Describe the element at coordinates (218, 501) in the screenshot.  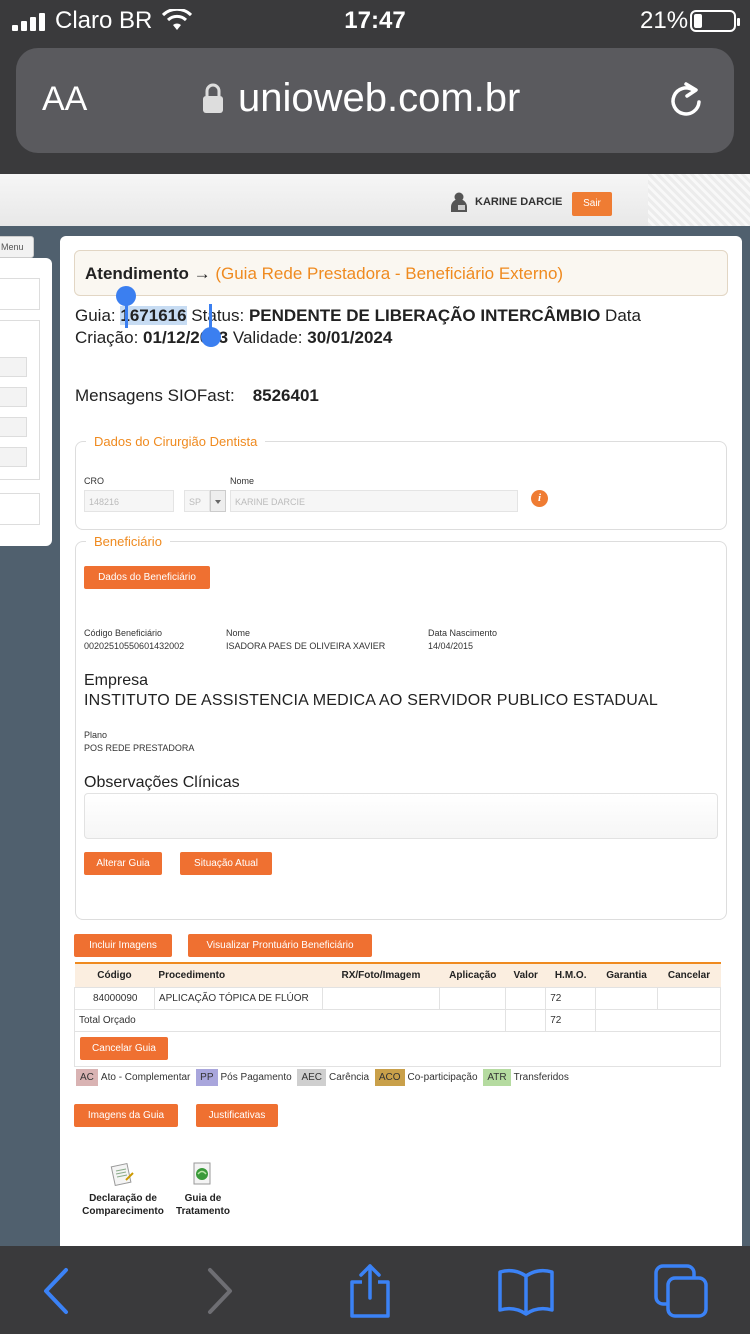
I see `uf-dropdown-button` at that location.